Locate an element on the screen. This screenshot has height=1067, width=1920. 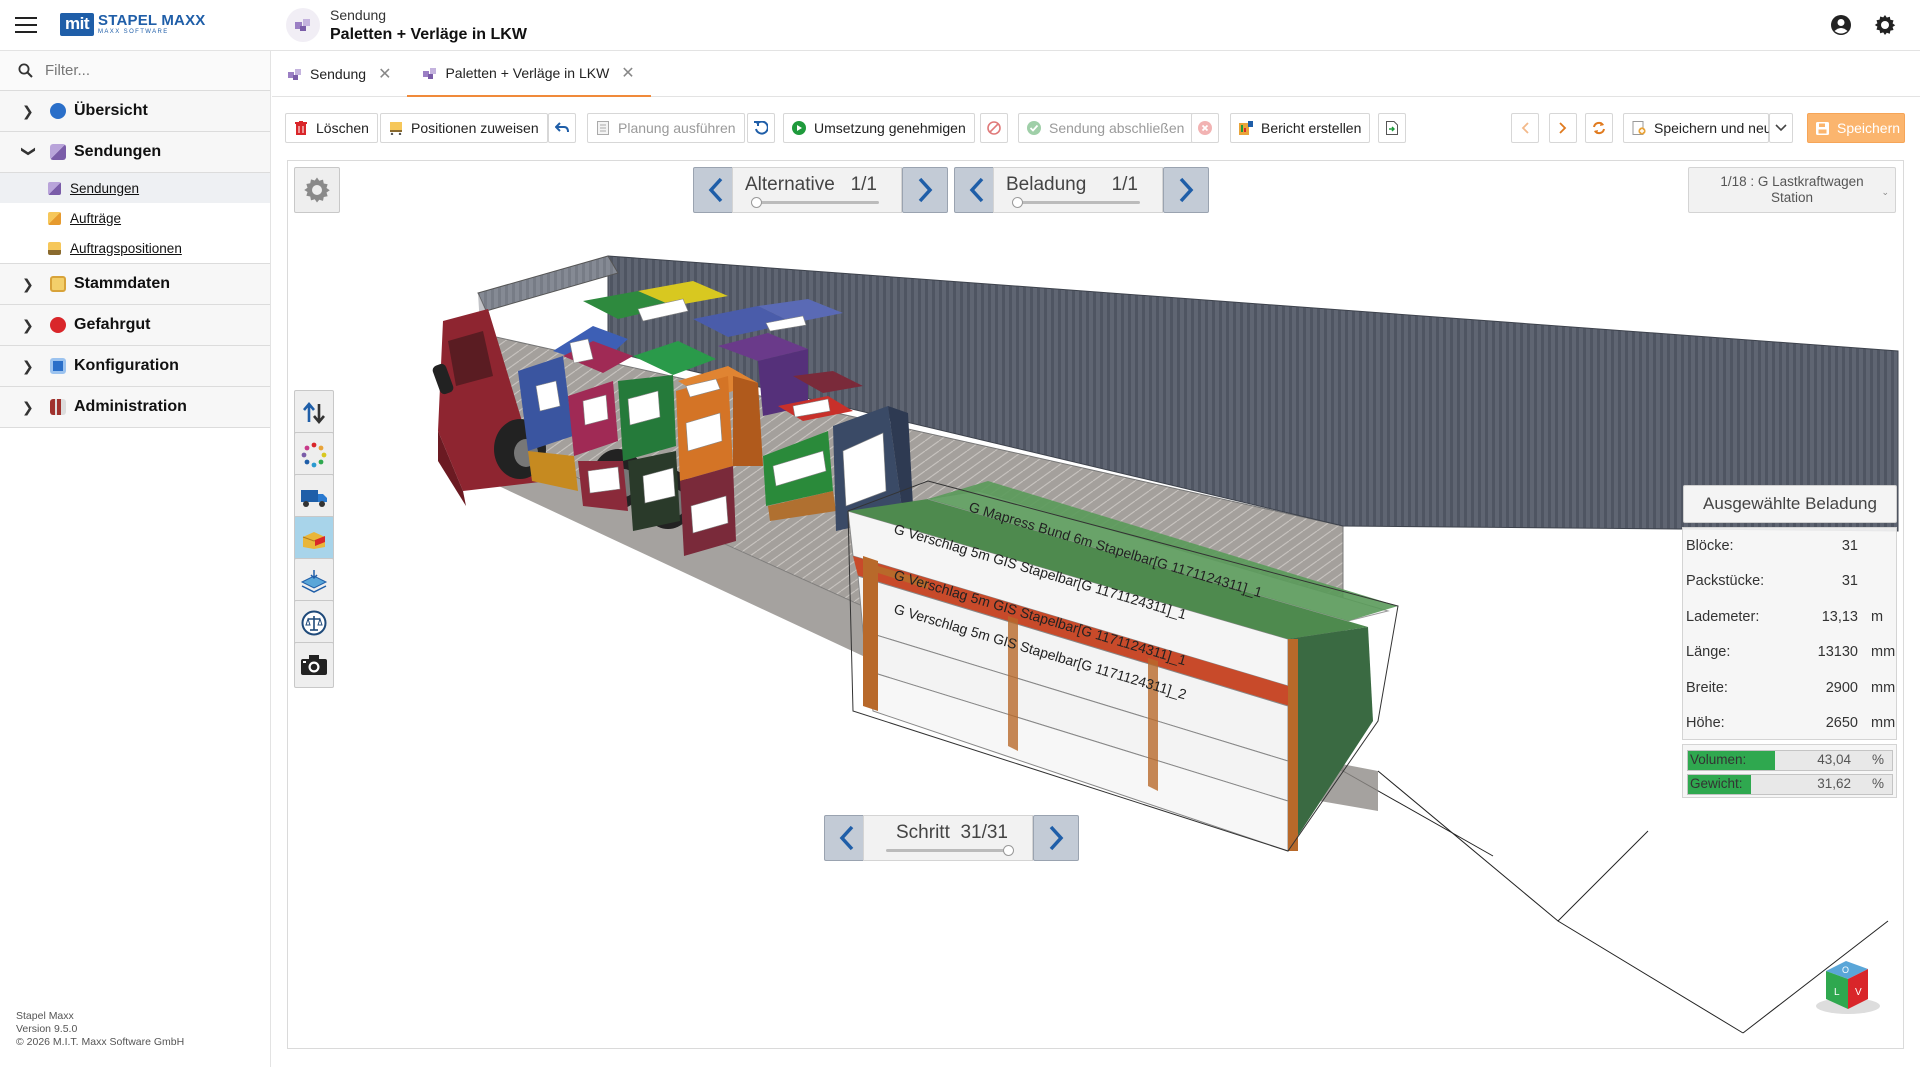
sidebar-item-gefahrgut: ❯ Gefahrgut is located at coordinates (135, 325).